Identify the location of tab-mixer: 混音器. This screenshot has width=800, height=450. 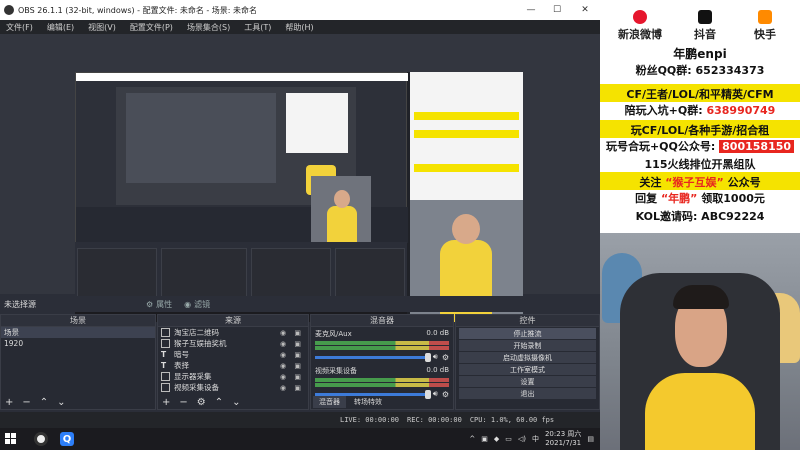
(329, 402).